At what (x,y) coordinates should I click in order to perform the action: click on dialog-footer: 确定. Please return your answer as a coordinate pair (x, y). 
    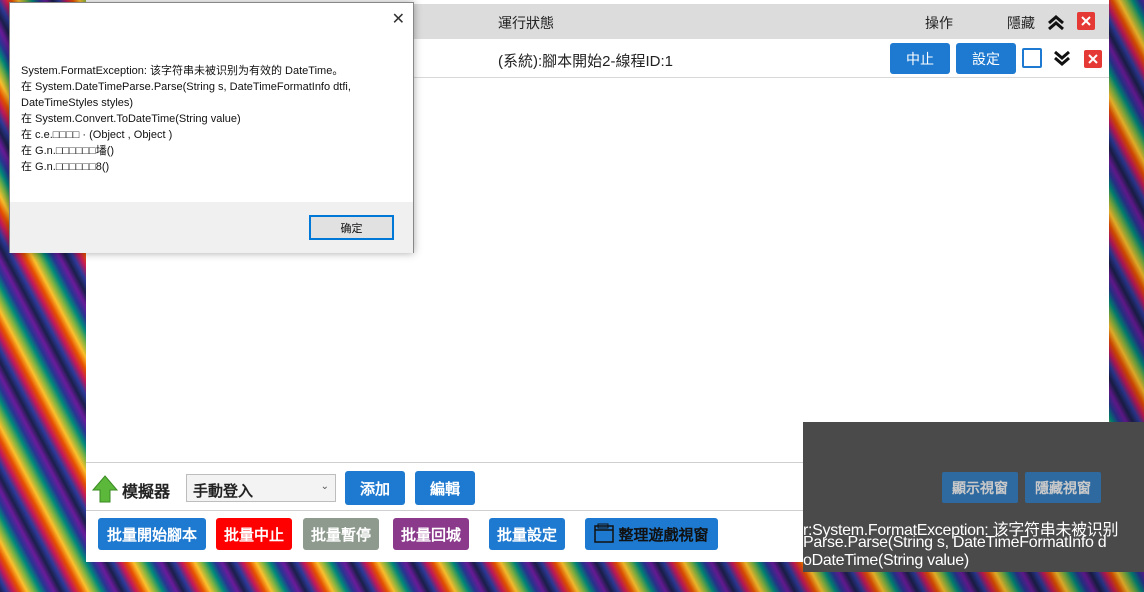
    Looking at the image, I should click on (211, 227).